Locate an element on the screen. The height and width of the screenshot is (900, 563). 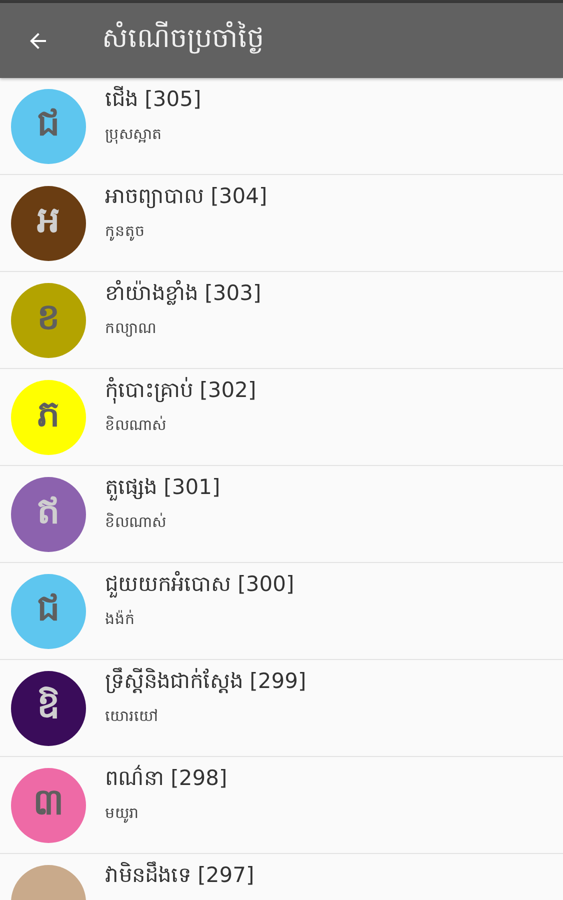
item-title: ទ្រឹស្តីនិងជាក់ស្តែង [299] is located at coordinates (205, 682).